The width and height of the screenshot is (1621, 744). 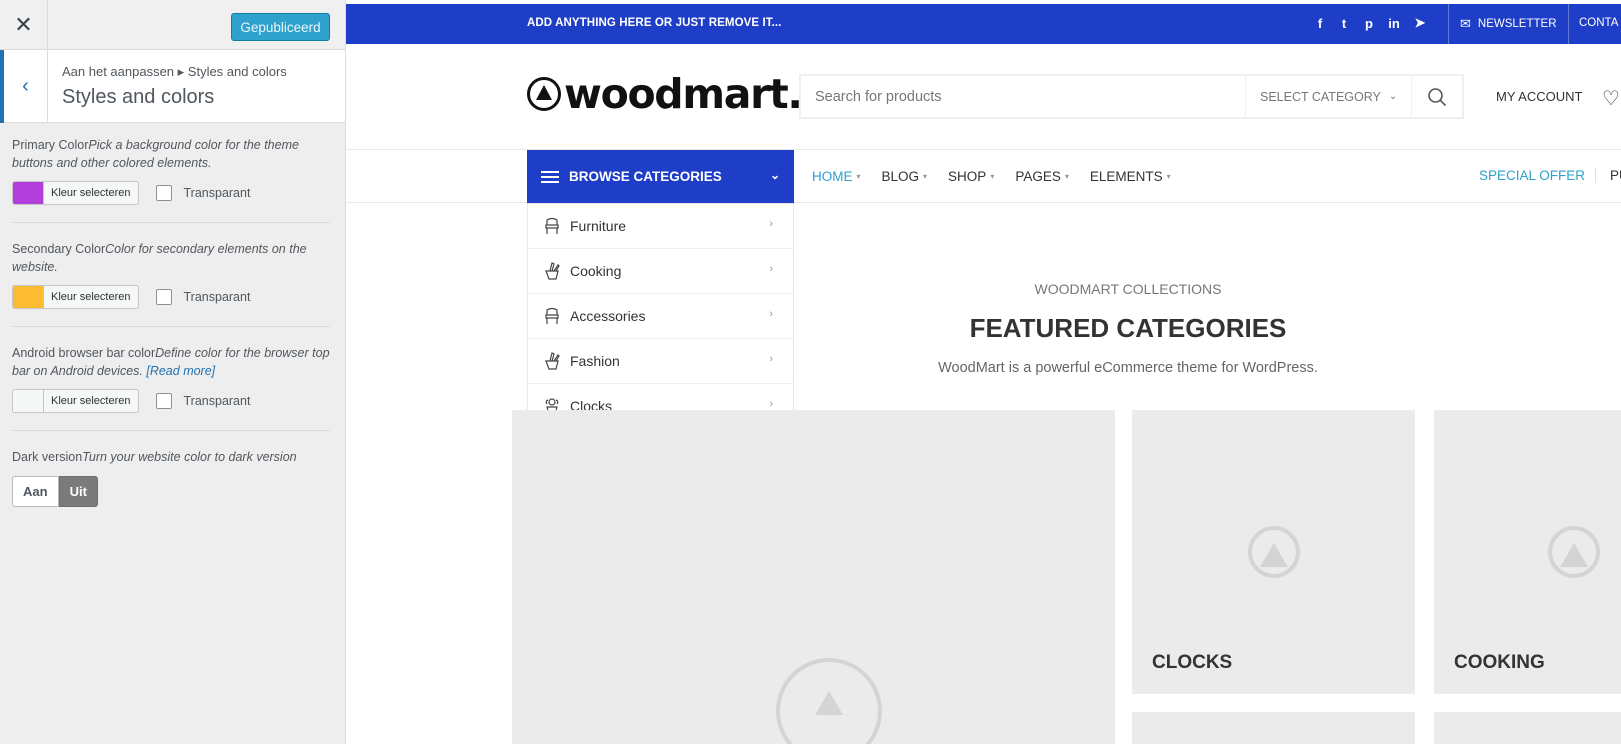 I want to click on menu-item-home: HOME ▾, so click(x=836, y=176).